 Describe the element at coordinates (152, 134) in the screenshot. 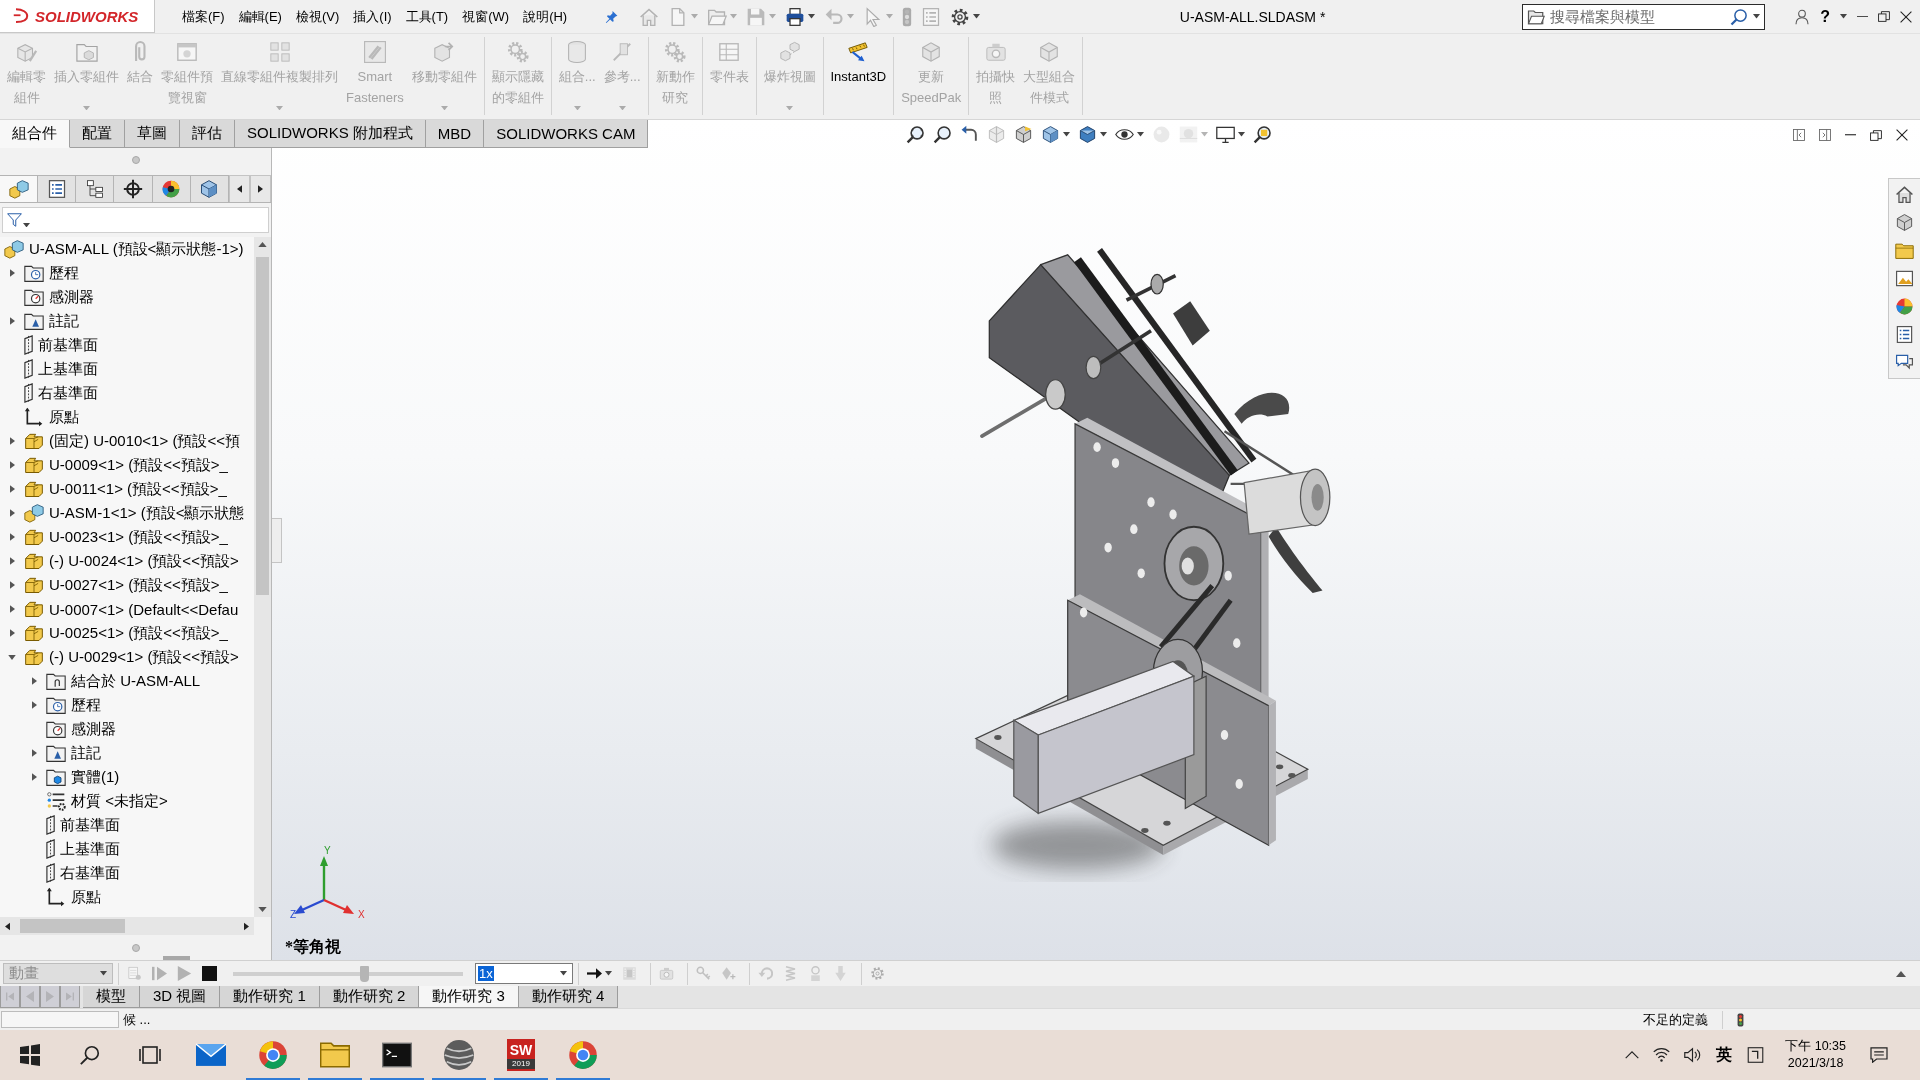

I see `ribbon-tab: 草圖` at that location.